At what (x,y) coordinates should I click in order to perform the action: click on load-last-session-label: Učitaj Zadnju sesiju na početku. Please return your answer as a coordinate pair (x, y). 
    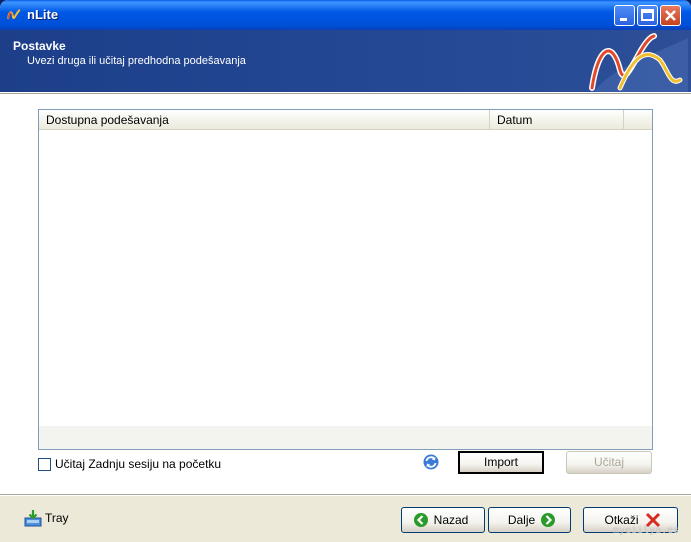
    Looking at the image, I should click on (138, 464).